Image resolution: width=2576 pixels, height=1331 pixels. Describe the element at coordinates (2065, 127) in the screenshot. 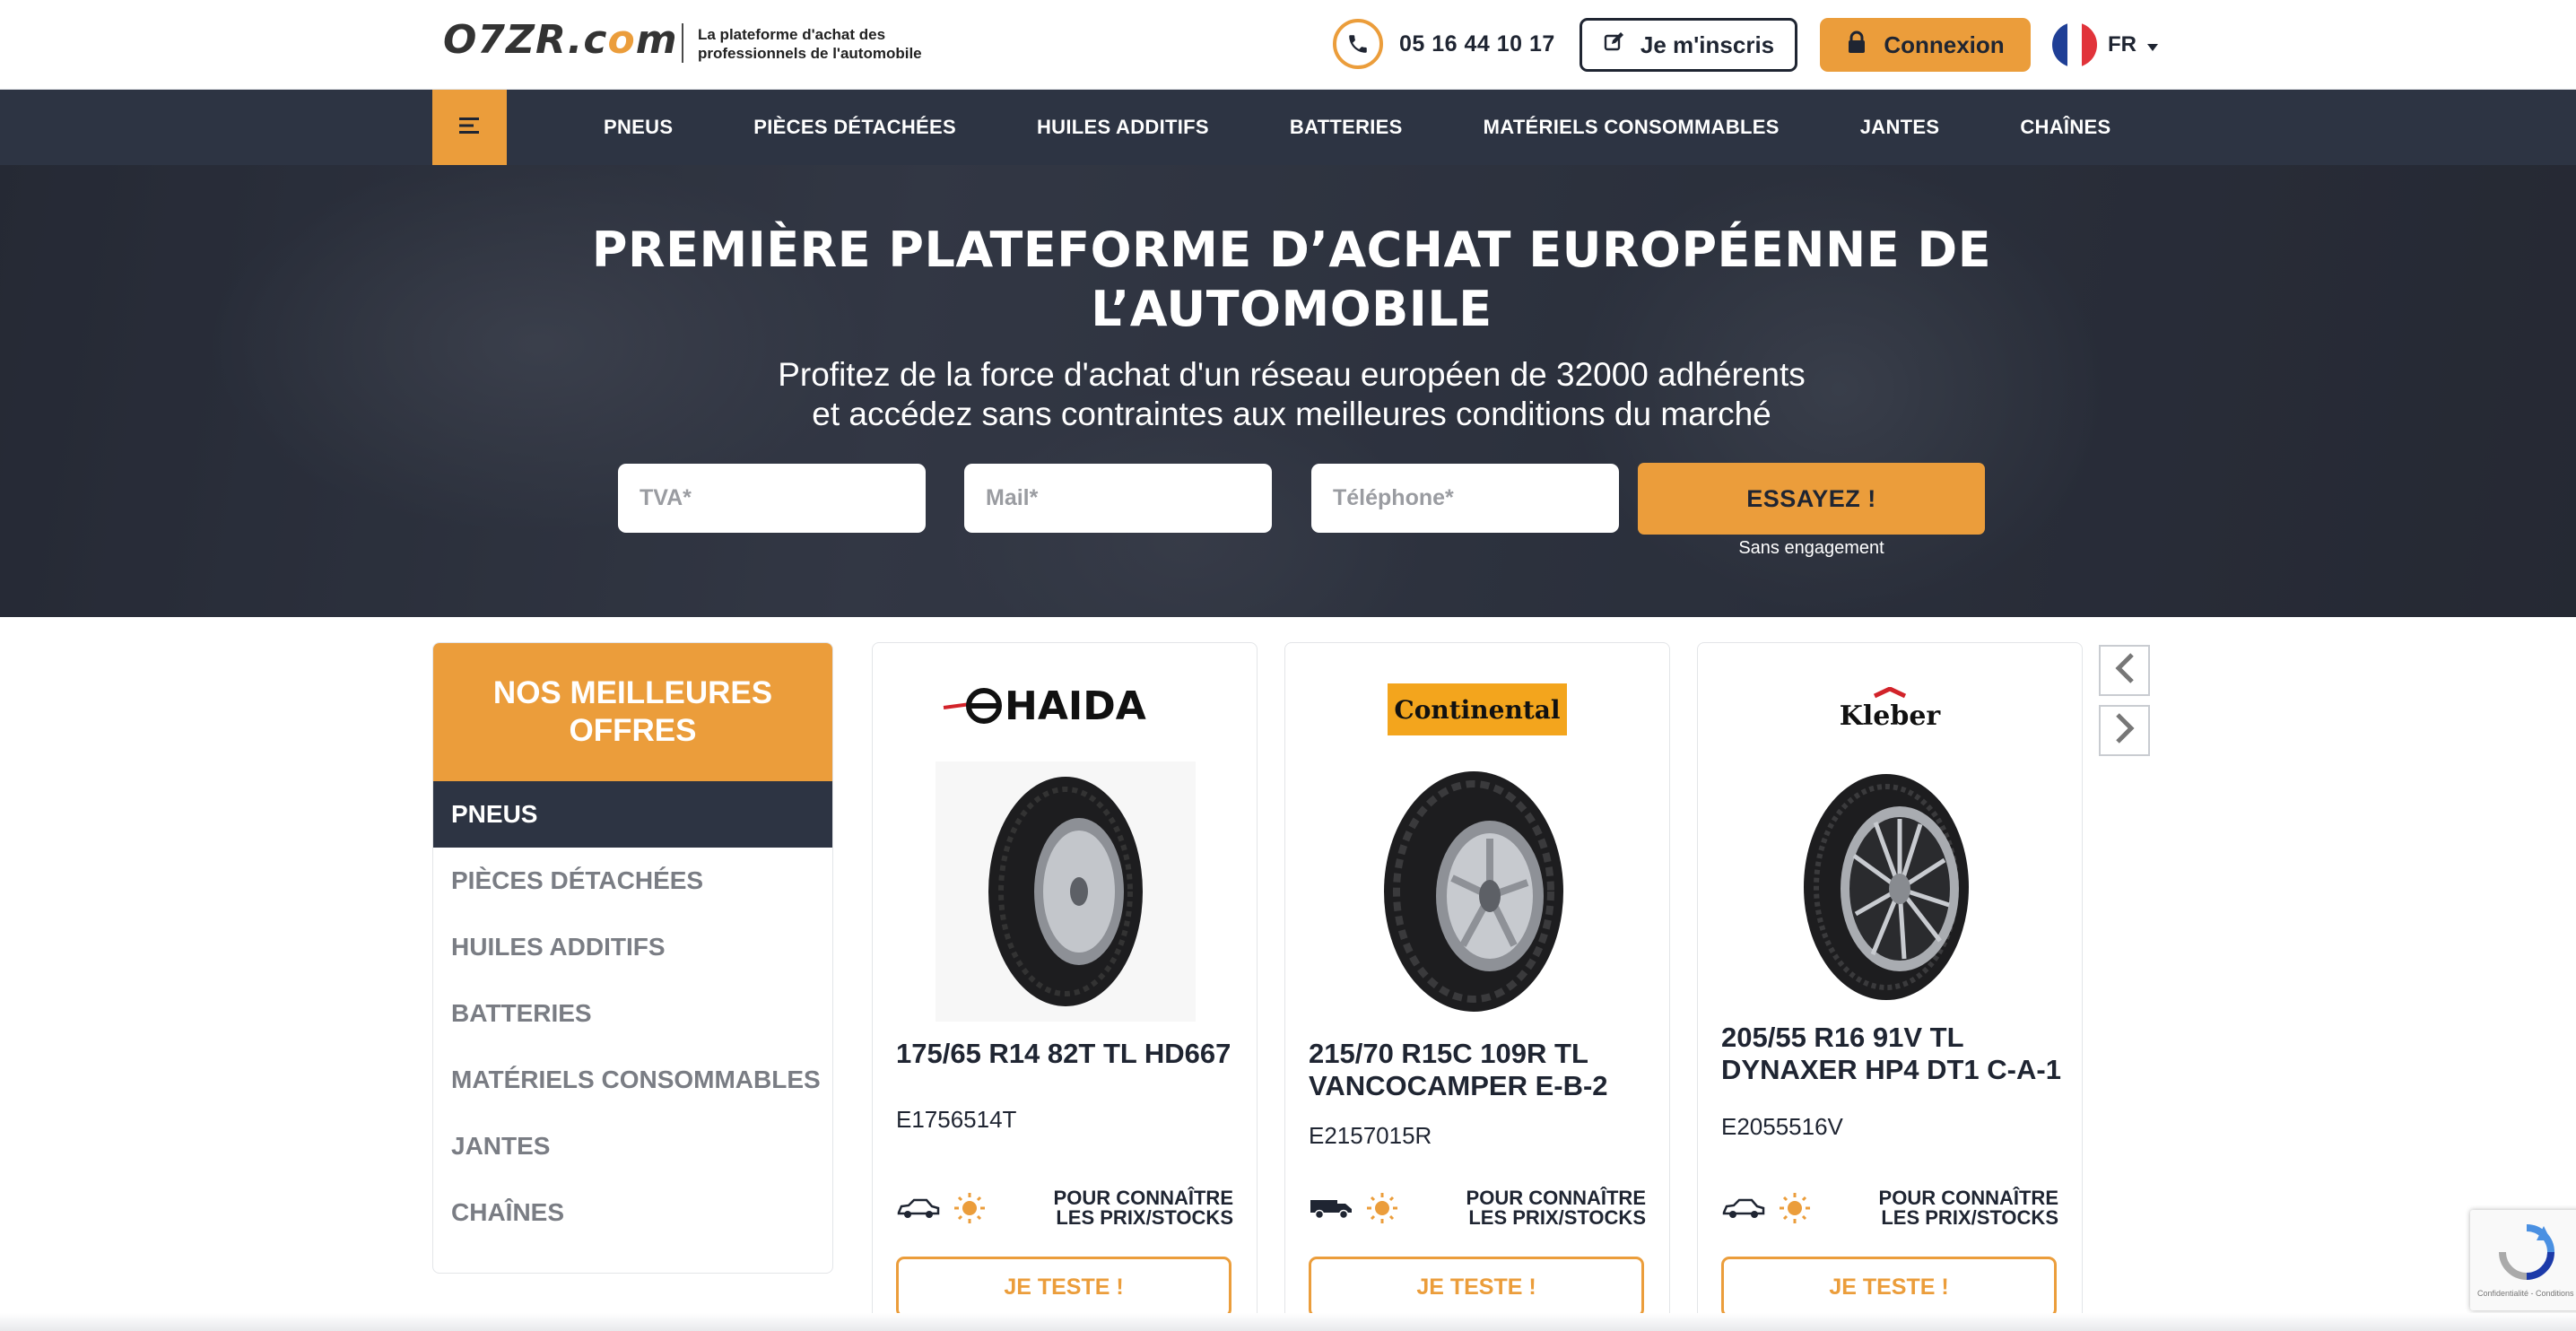

I see `nav-item-chaines: CHAÎNES` at that location.